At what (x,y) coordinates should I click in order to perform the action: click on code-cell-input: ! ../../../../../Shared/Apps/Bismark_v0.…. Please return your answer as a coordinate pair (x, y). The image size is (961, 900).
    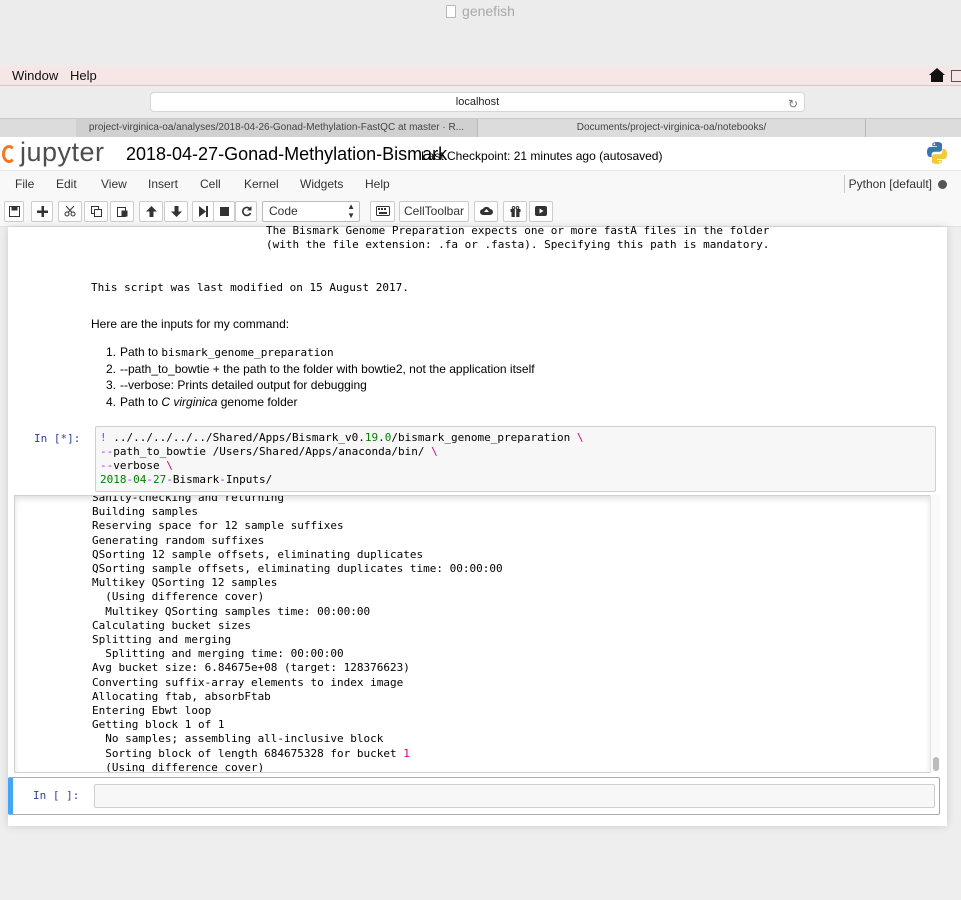
    Looking at the image, I should click on (515, 459).